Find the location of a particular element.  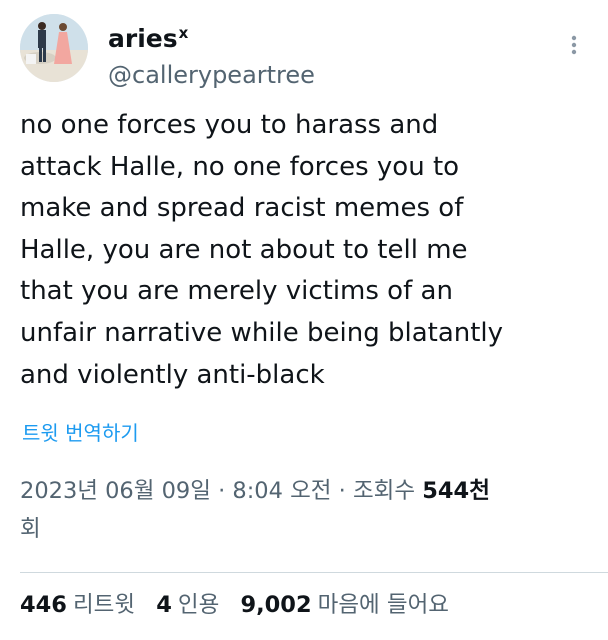

avatar-image is located at coordinates (54, 48).